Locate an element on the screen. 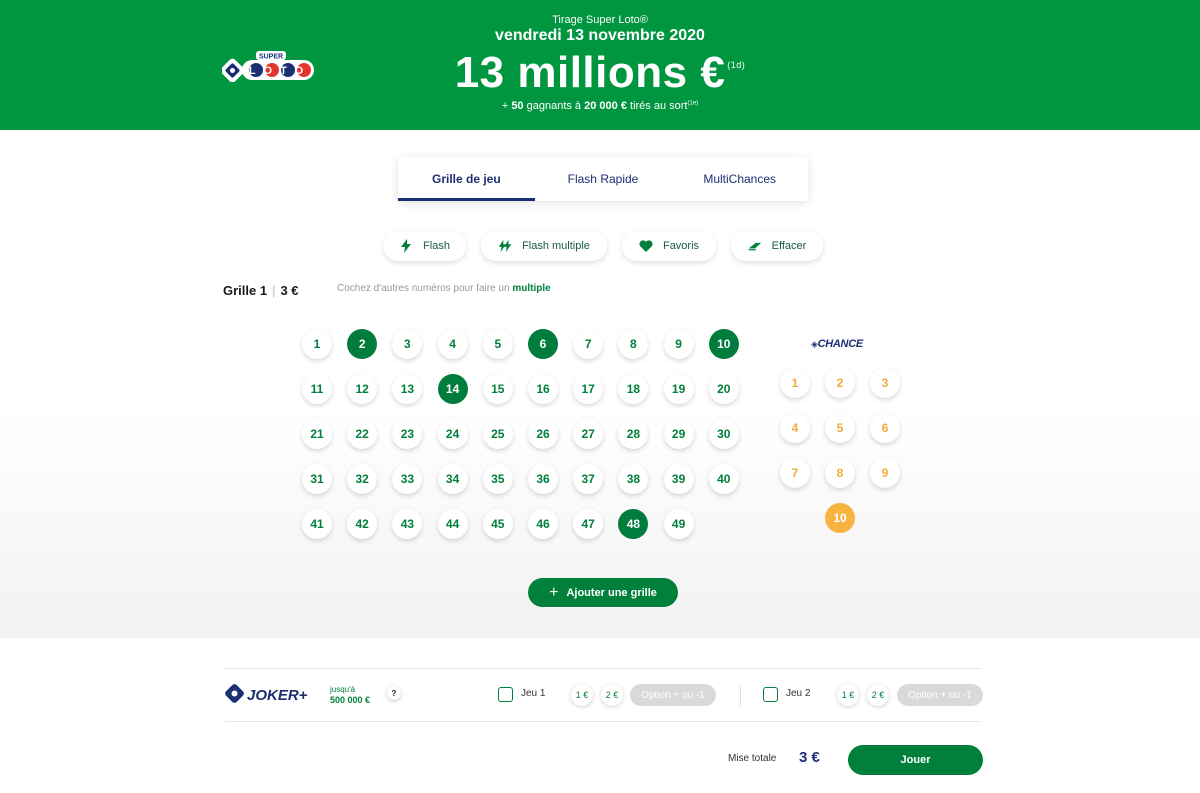  number-ball-47: 47 is located at coordinates (588, 524).